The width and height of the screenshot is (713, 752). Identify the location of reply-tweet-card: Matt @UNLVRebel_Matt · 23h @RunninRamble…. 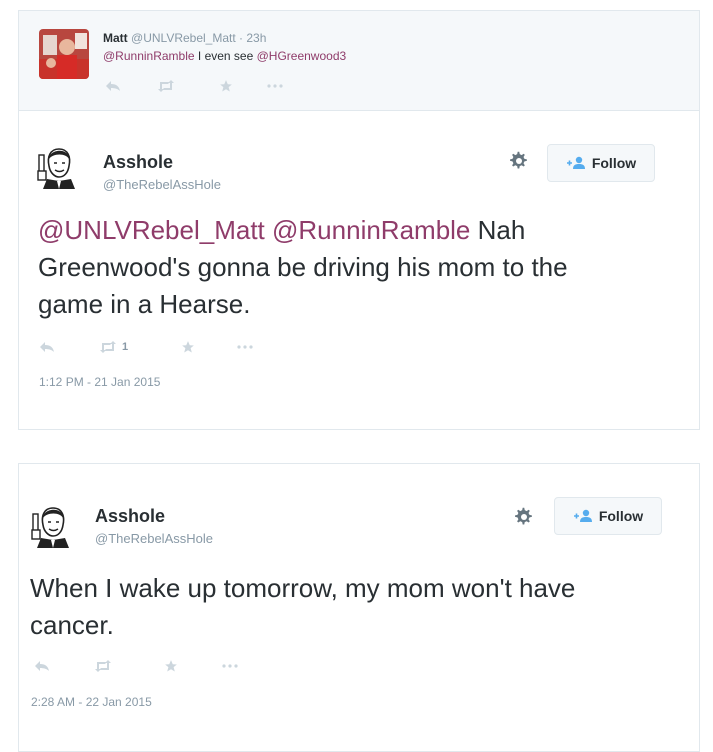
(359, 60).